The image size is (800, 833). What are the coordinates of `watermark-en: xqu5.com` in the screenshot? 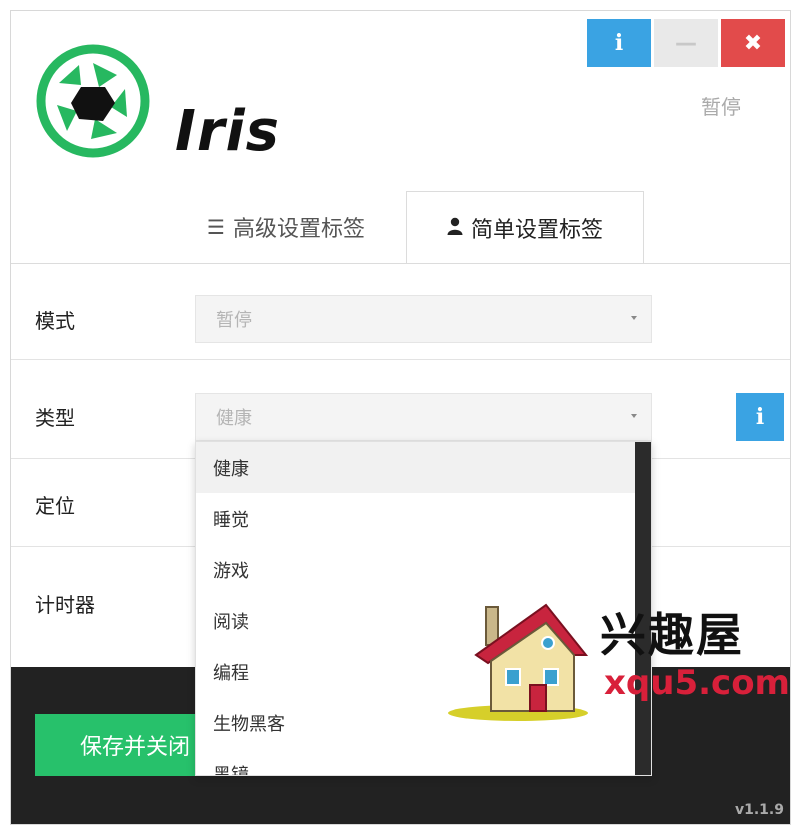 It's located at (697, 683).